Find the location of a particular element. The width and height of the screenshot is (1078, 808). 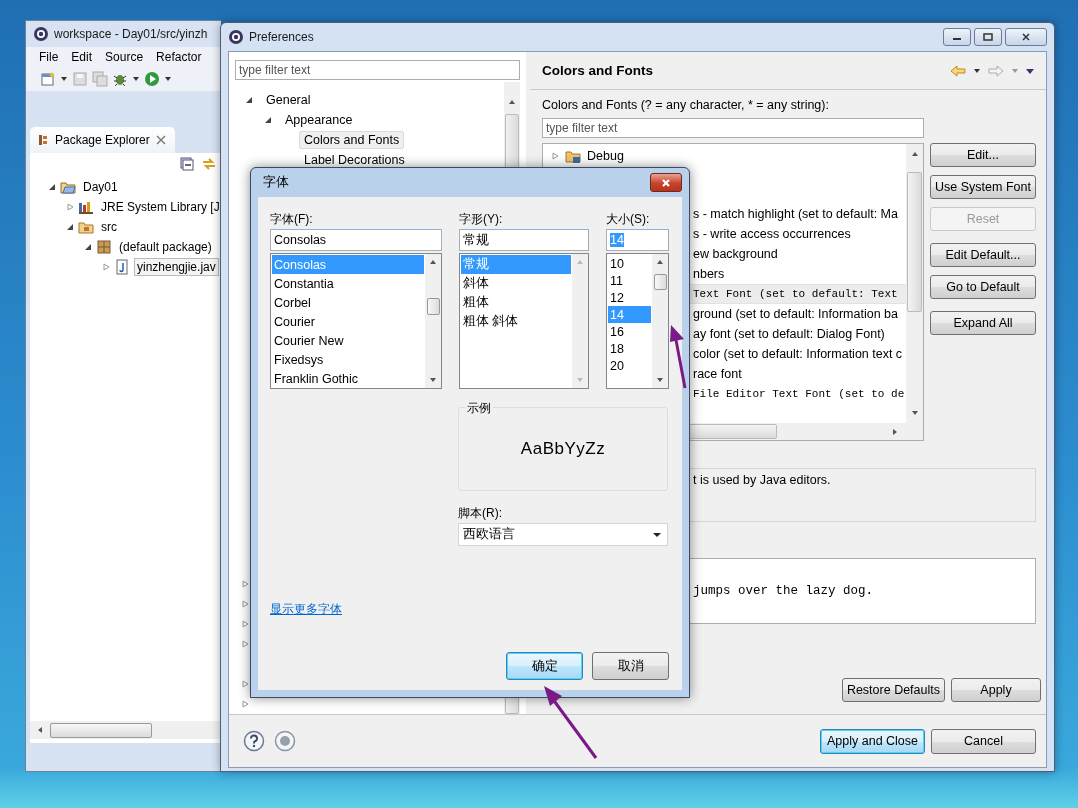

preview-text: jumps over the lazy dog. is located at coordinates (783, 591).